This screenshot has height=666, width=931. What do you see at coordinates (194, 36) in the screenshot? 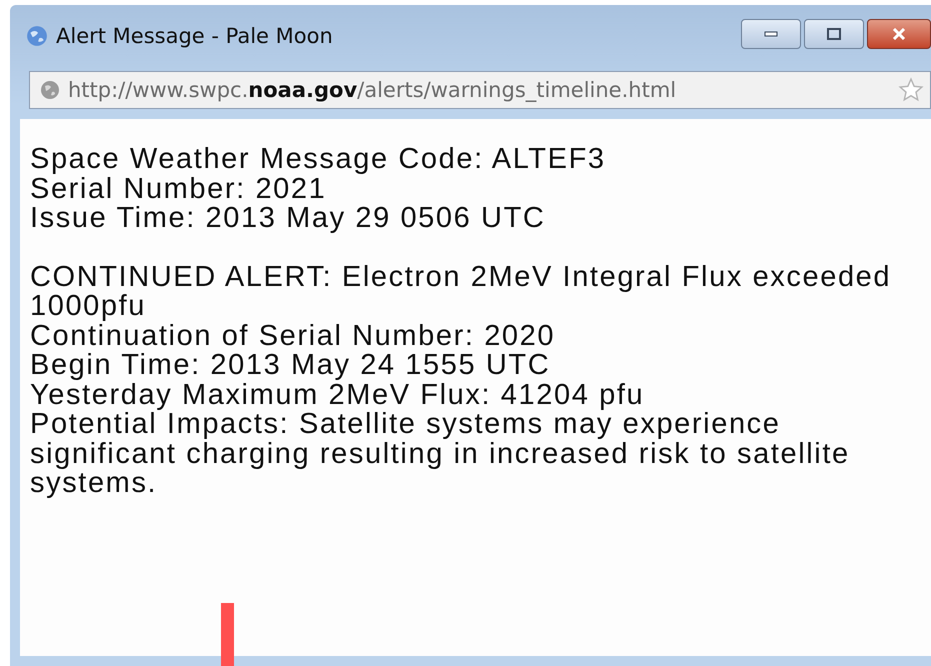
I see `window-title: Alert Message - Pale Moon` at bounding box center [194, 36].